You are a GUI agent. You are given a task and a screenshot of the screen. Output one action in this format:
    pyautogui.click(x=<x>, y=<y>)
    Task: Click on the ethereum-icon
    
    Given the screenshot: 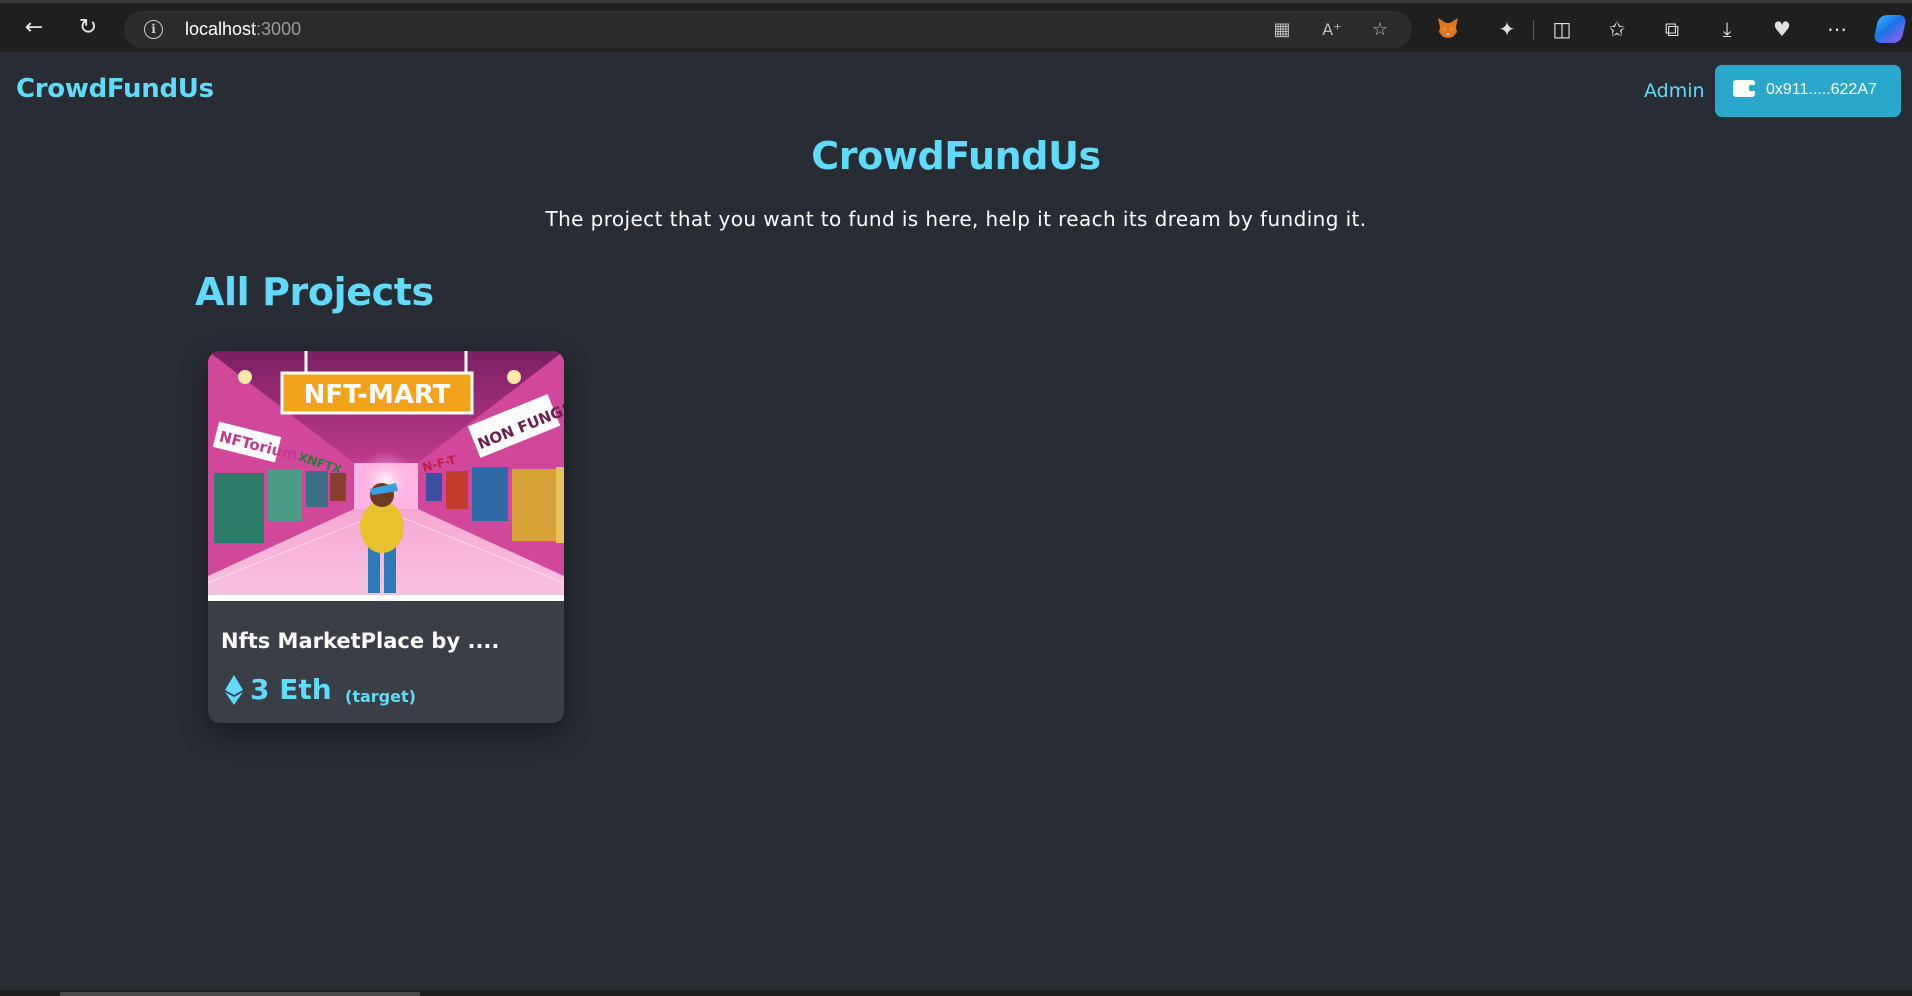 What is the action you would take?
    pyautogui.click(x=234, y=690)
    